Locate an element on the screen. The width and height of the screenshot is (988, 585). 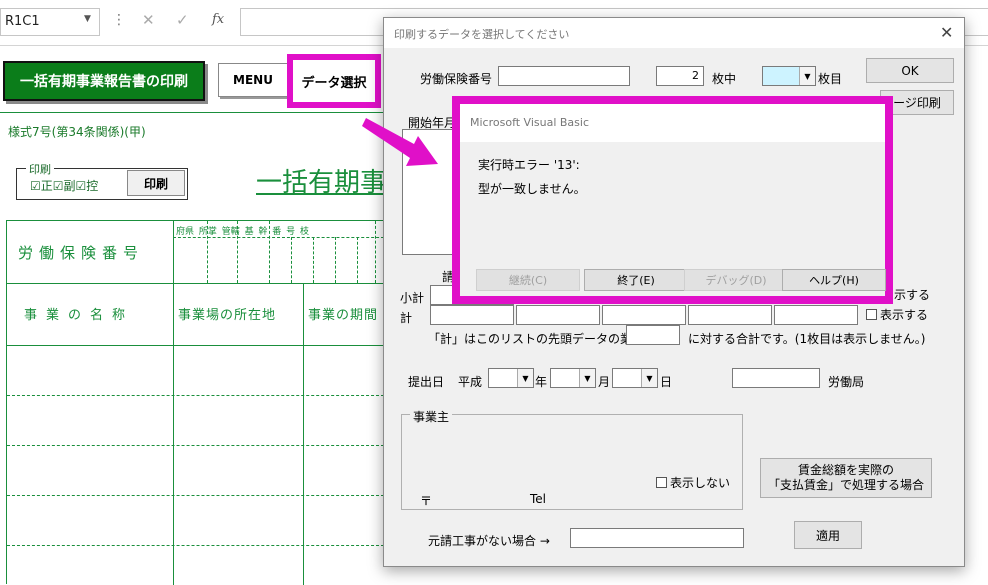
year-label: 年 is located at coordinates (541, 382).